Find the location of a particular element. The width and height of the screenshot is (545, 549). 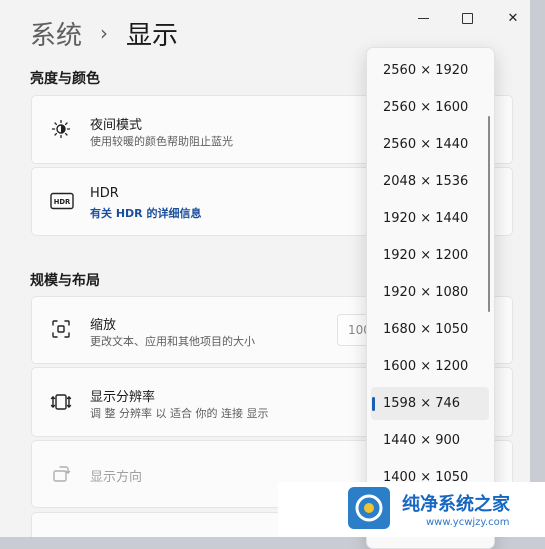

resolution-option-selected: 1598 × 746 is located at coordinates (430, 403).